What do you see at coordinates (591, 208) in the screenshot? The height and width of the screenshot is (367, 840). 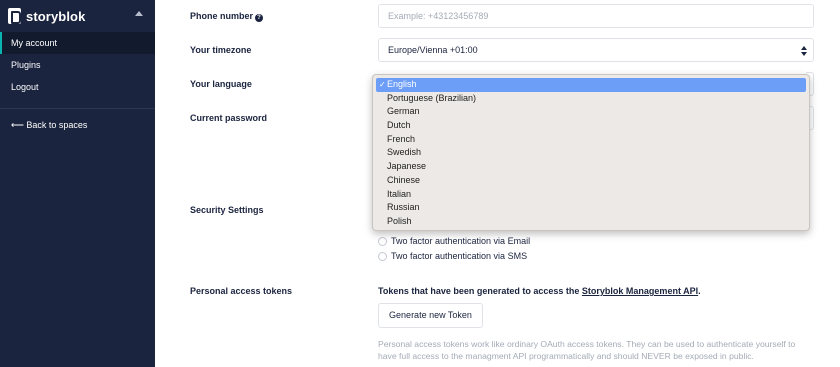 I see `language-option: Russian` at bounding box center [591, 208].